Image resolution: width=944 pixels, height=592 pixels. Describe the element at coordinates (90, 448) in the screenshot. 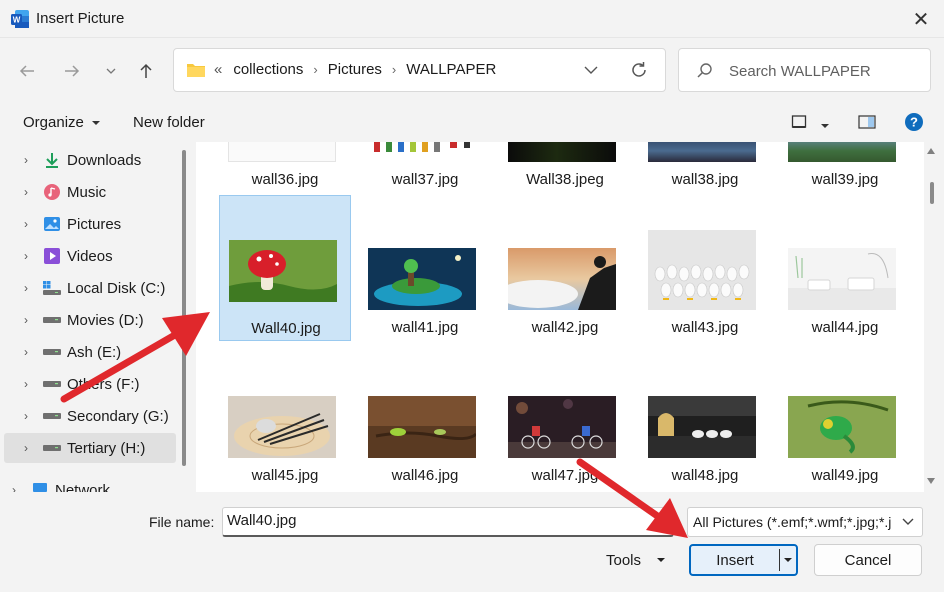

I see `sidebar-item-tertiary-h: › Tertiary (H:)` at that location.